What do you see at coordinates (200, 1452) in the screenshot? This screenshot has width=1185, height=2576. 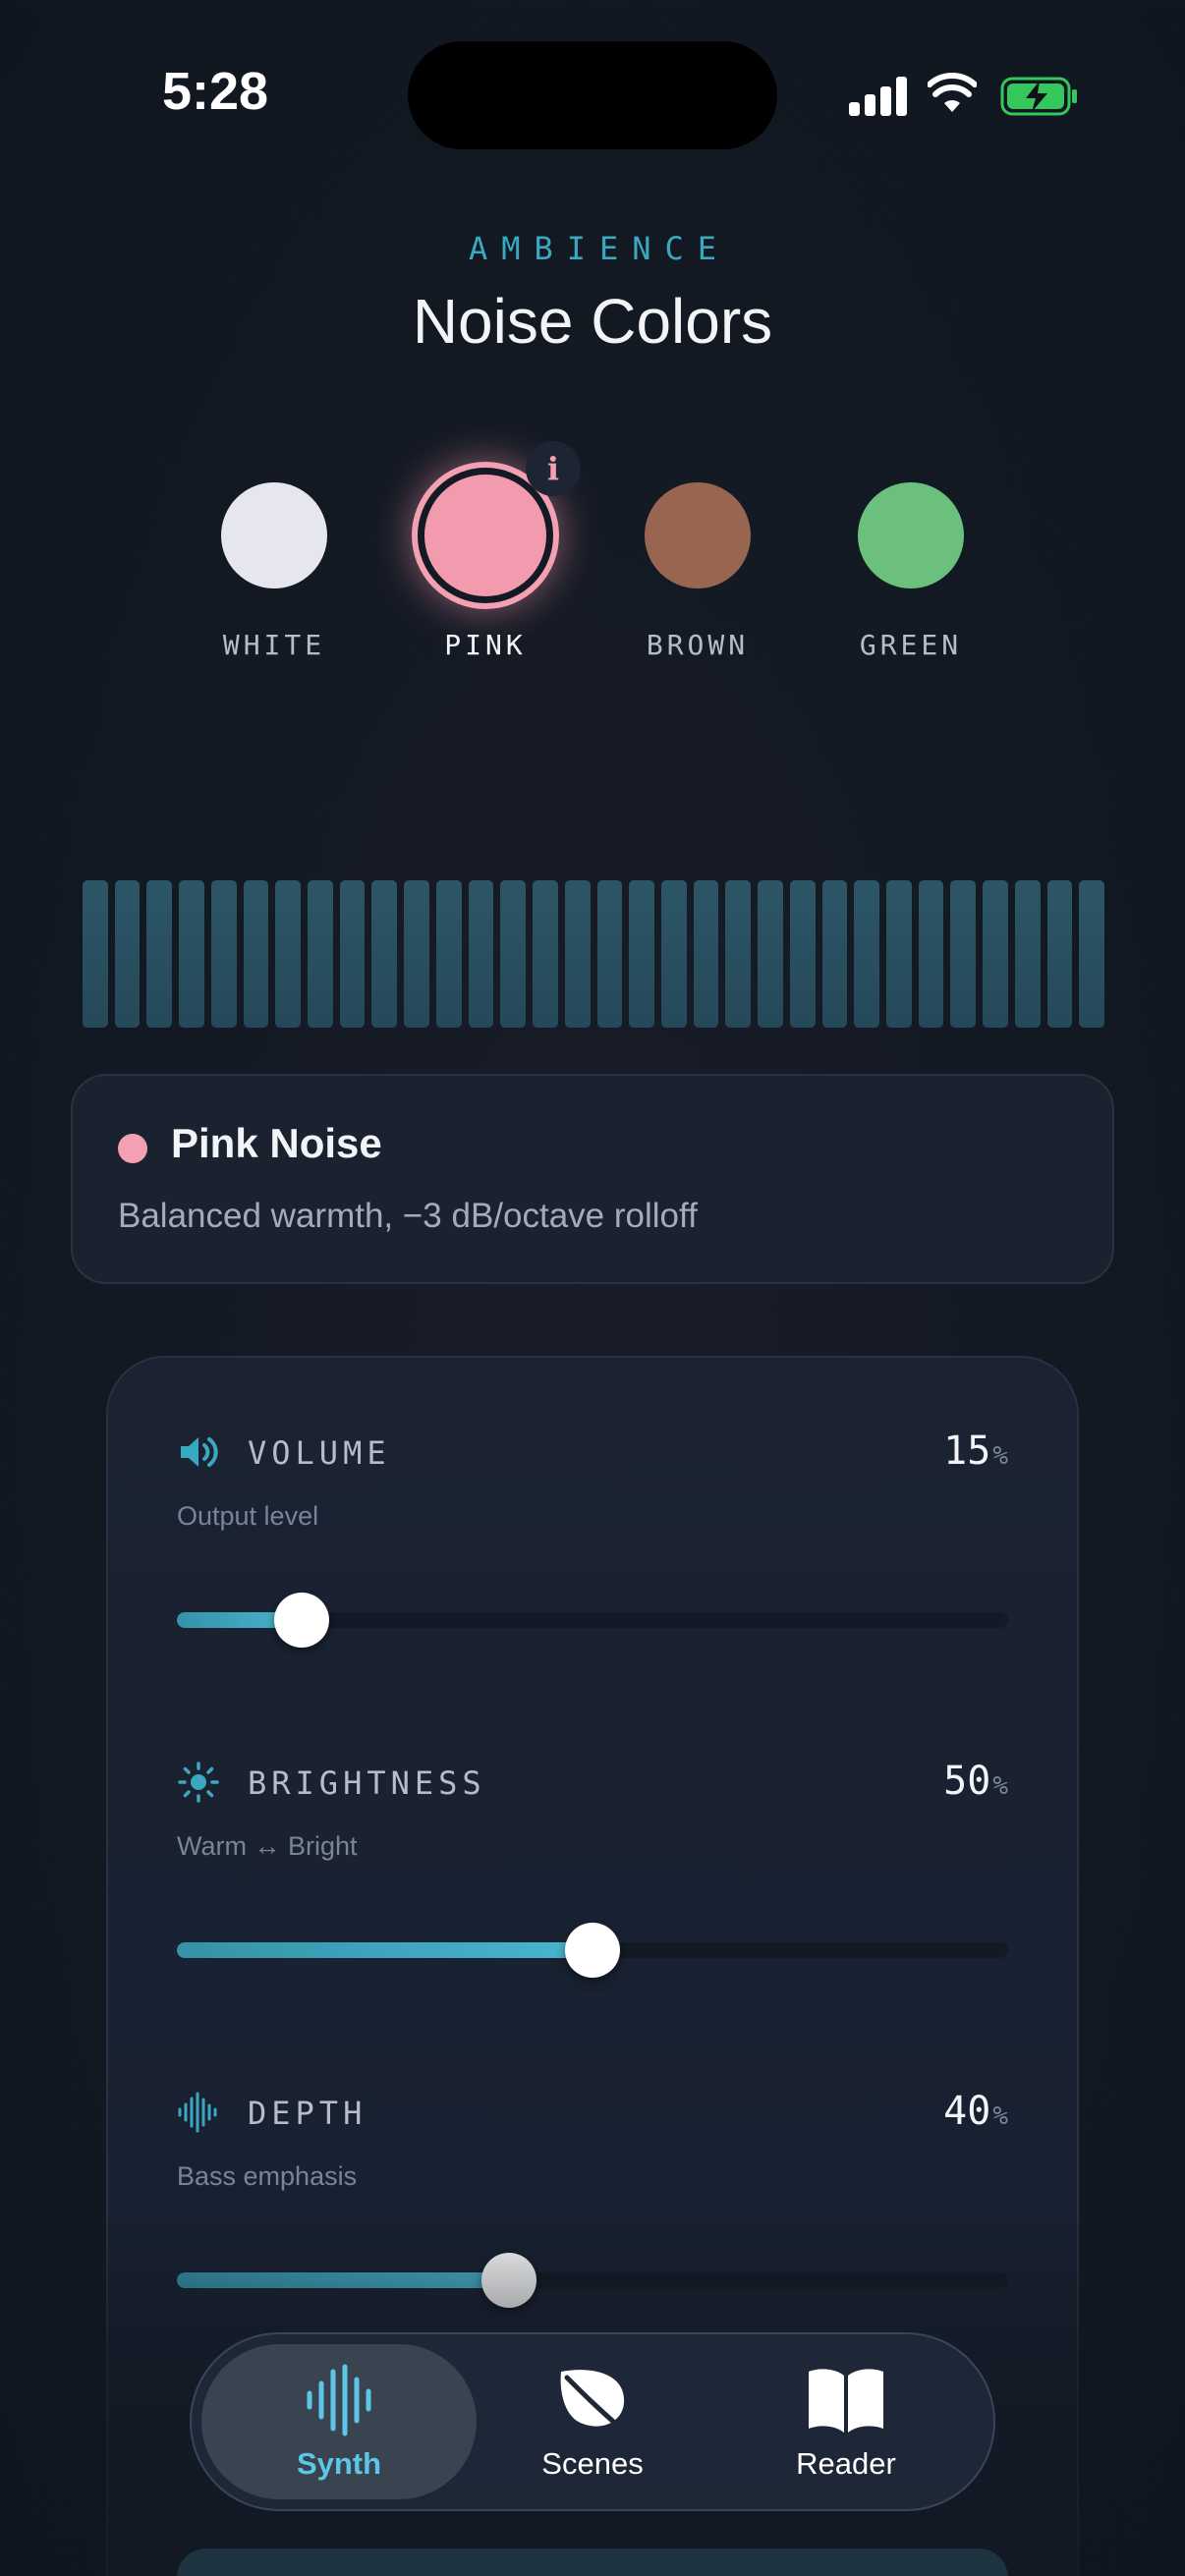 I see `speaker-icon` at bounding box center [200, 1452].